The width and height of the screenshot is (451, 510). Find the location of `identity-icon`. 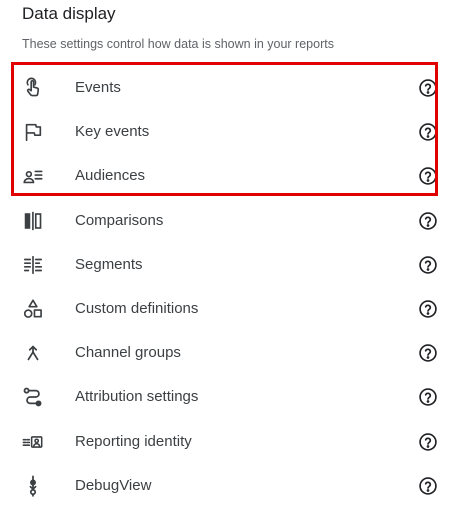

identity-icon is located at coordinates (33, 442).